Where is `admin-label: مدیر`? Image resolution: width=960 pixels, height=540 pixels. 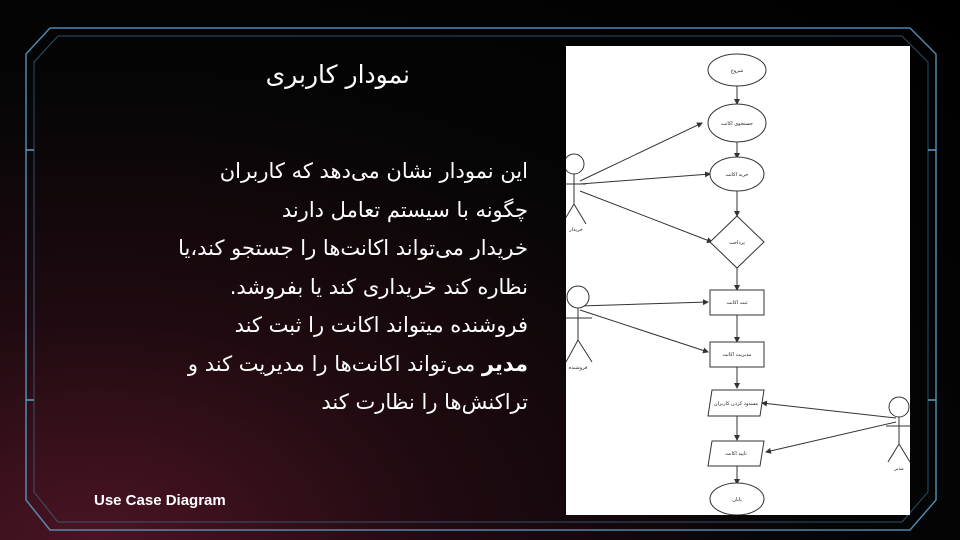 admin-label: مدیر is located at coordinates (504, 363).